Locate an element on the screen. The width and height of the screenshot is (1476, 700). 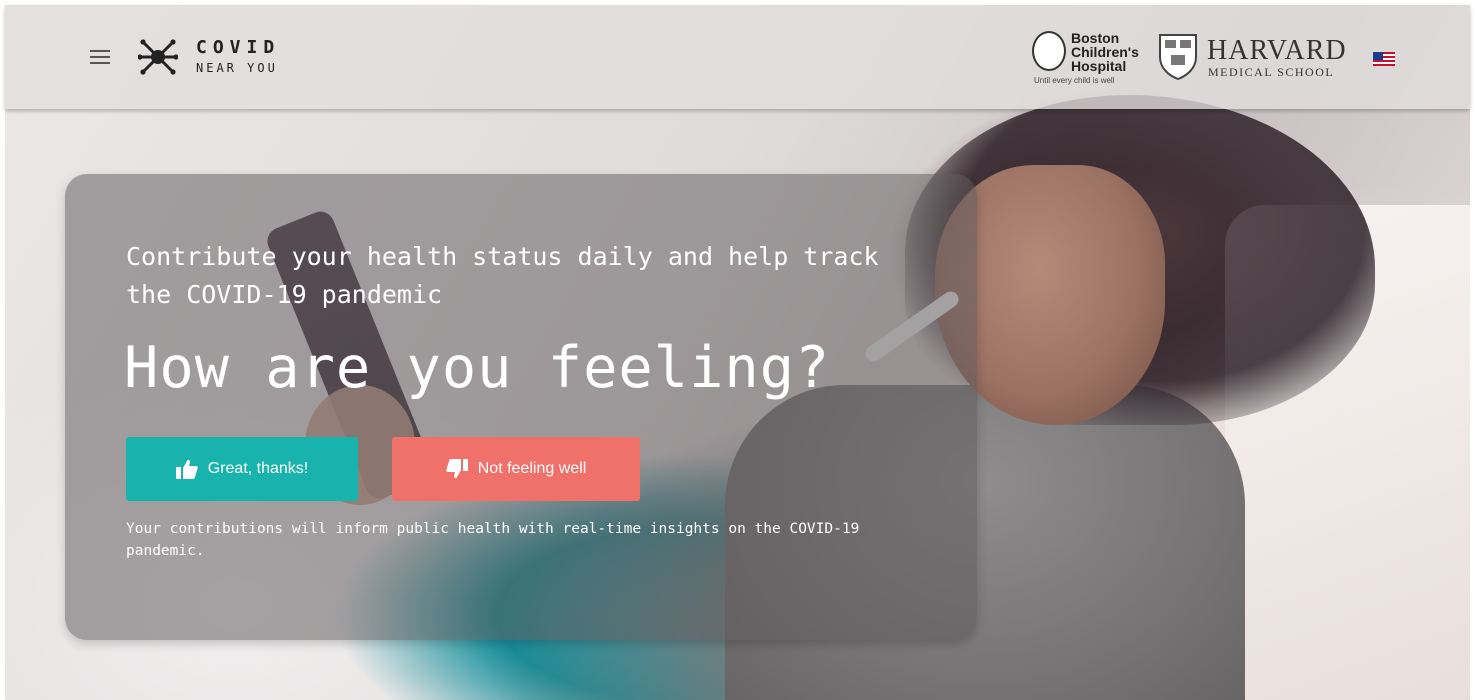
logo-text-sub: NEAR YOU is located at coordinates (237, 68).